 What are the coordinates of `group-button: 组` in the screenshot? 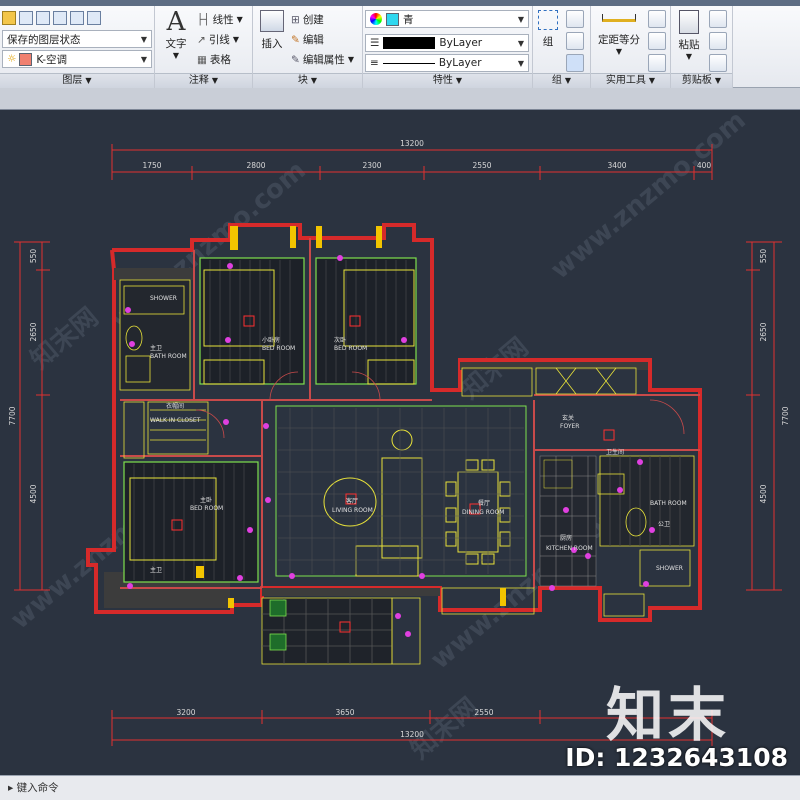 It's located at (548, 29).